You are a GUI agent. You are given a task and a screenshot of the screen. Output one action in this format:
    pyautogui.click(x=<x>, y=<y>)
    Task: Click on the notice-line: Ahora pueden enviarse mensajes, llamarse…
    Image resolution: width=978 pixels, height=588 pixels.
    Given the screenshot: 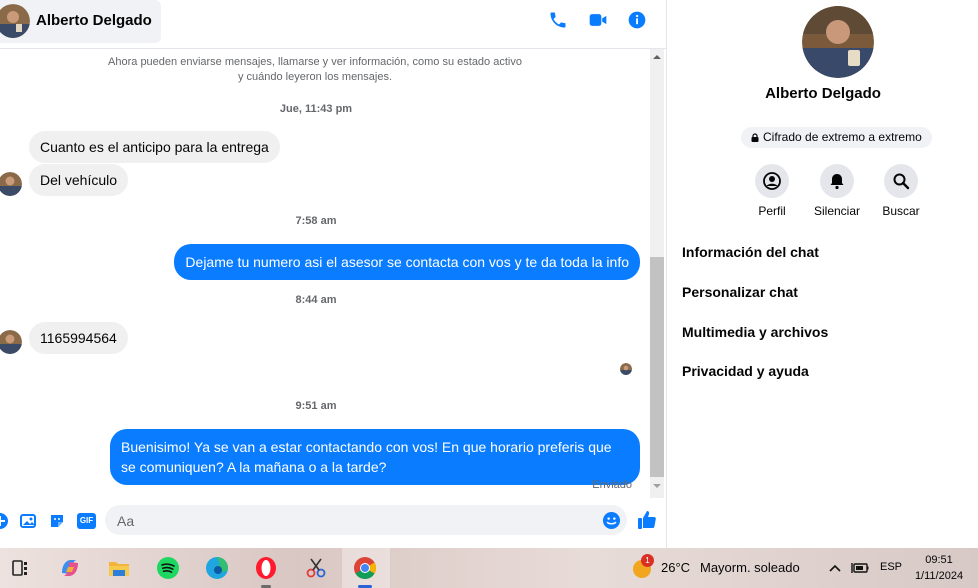 What is the action you would take?
    pyautogui.click(x=315, y=62)
    